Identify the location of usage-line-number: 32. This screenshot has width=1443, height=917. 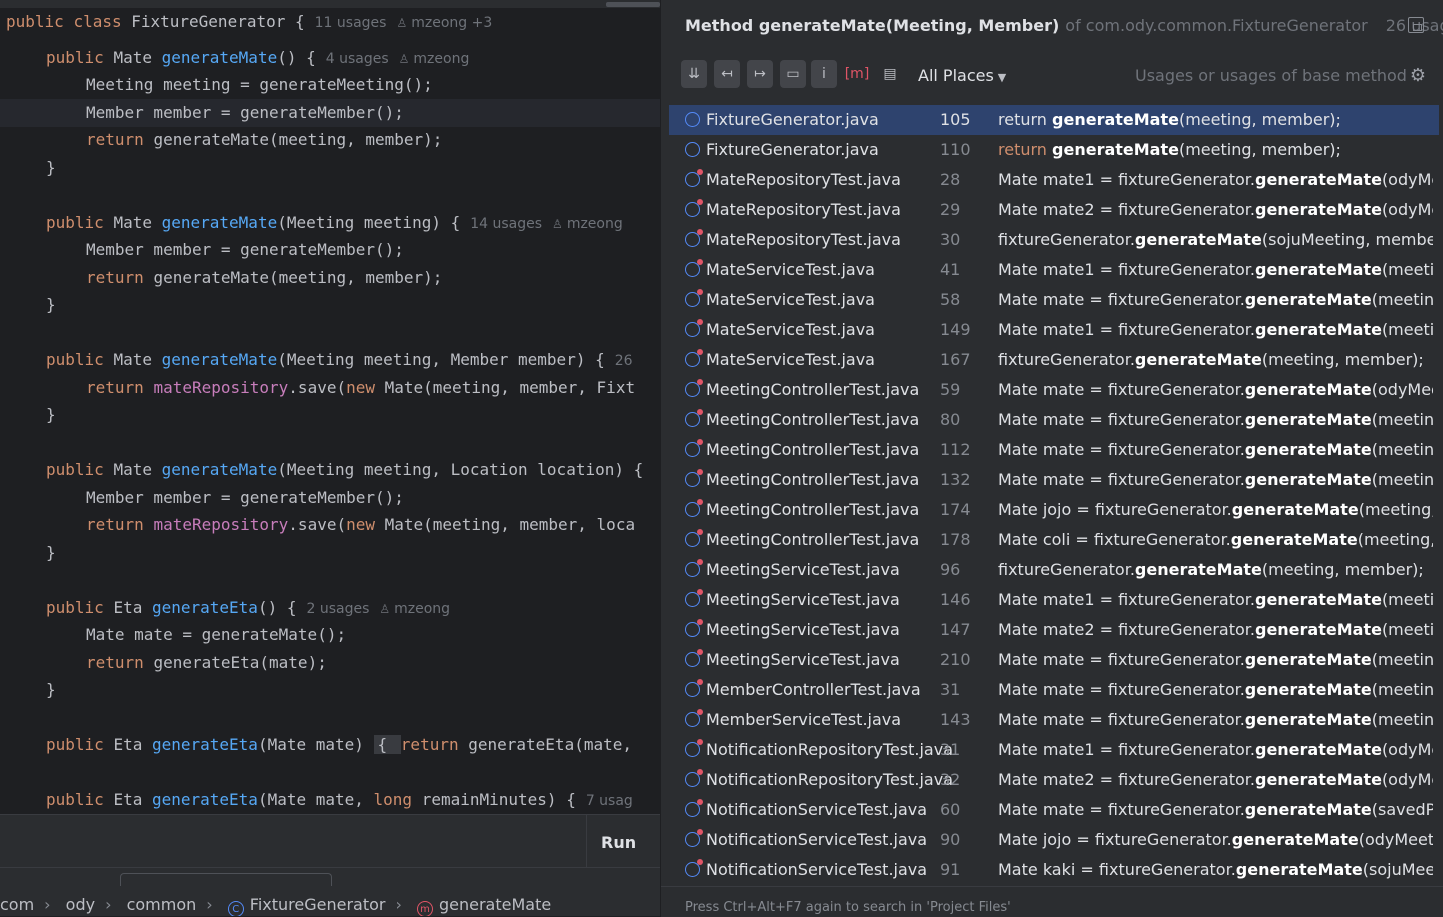
(950, 779).